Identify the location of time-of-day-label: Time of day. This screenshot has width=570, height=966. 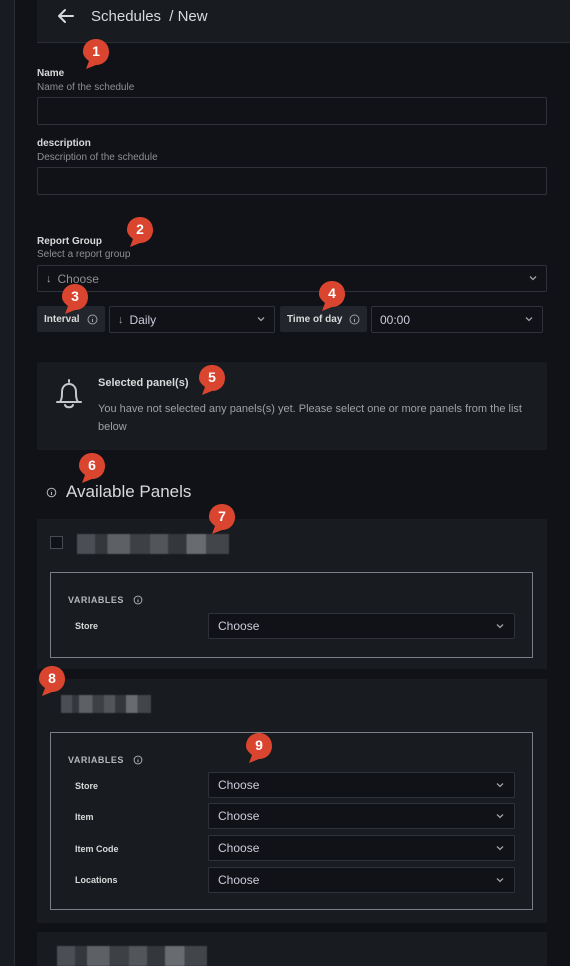
(315, 319).